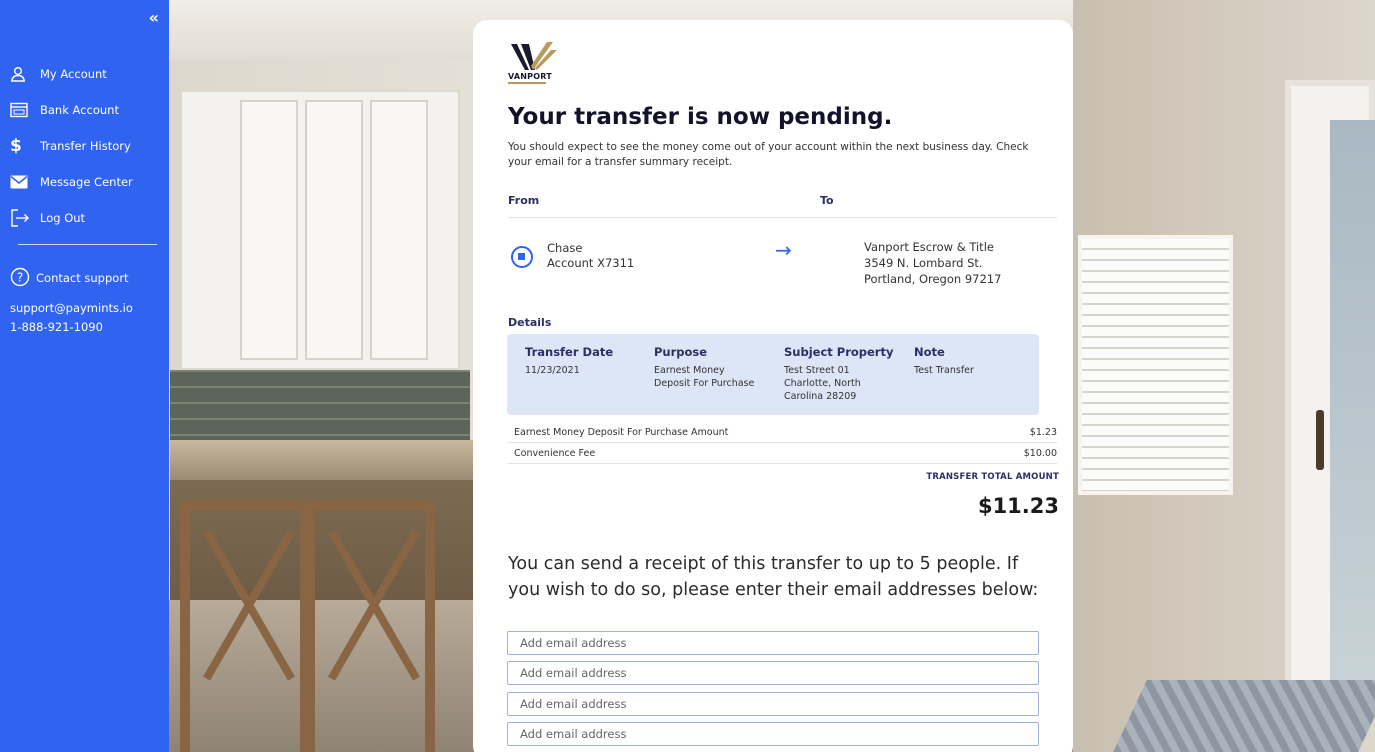 This screenshot has width=1375, height=752. What do you see at coordinates (1244, 716) in the screenshot?
I see `background-rug` at bounding box center [1244, 716].